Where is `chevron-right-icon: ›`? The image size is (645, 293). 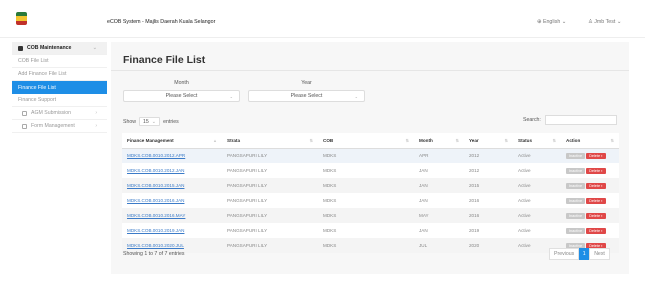 chevron-right-icon: › is located at coordinates (96, 113).